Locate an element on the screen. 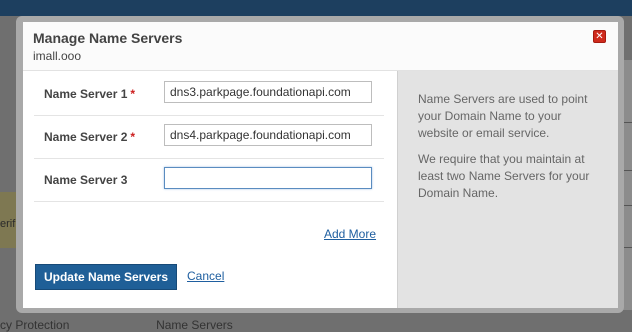  name-server-row-3: Name Server 3 is located at coordinates (209, 180).